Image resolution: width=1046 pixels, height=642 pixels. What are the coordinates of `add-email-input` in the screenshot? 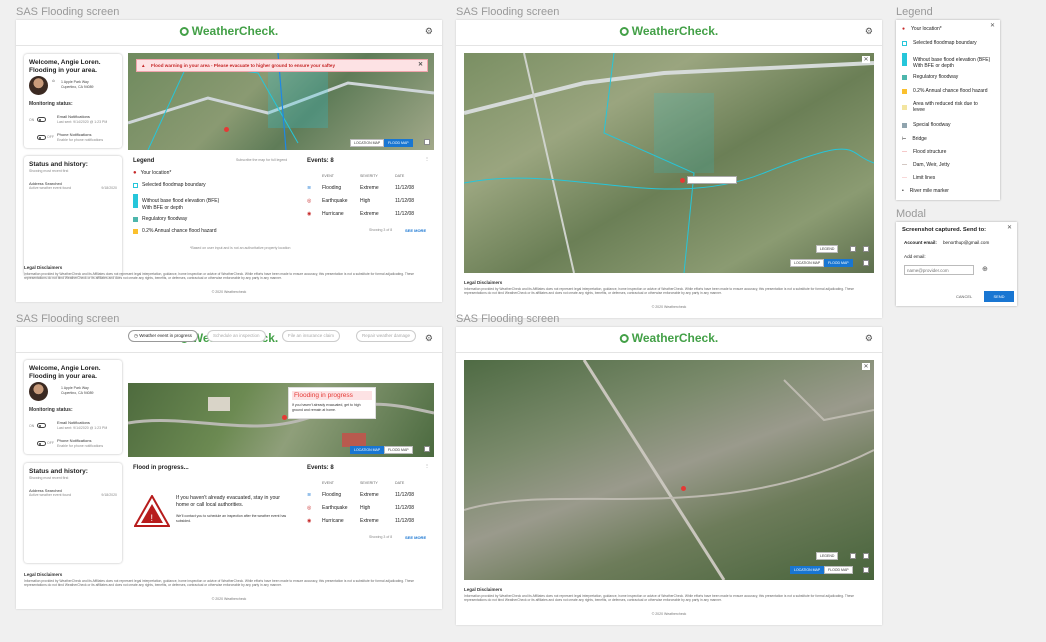 It's located at (939, 270).